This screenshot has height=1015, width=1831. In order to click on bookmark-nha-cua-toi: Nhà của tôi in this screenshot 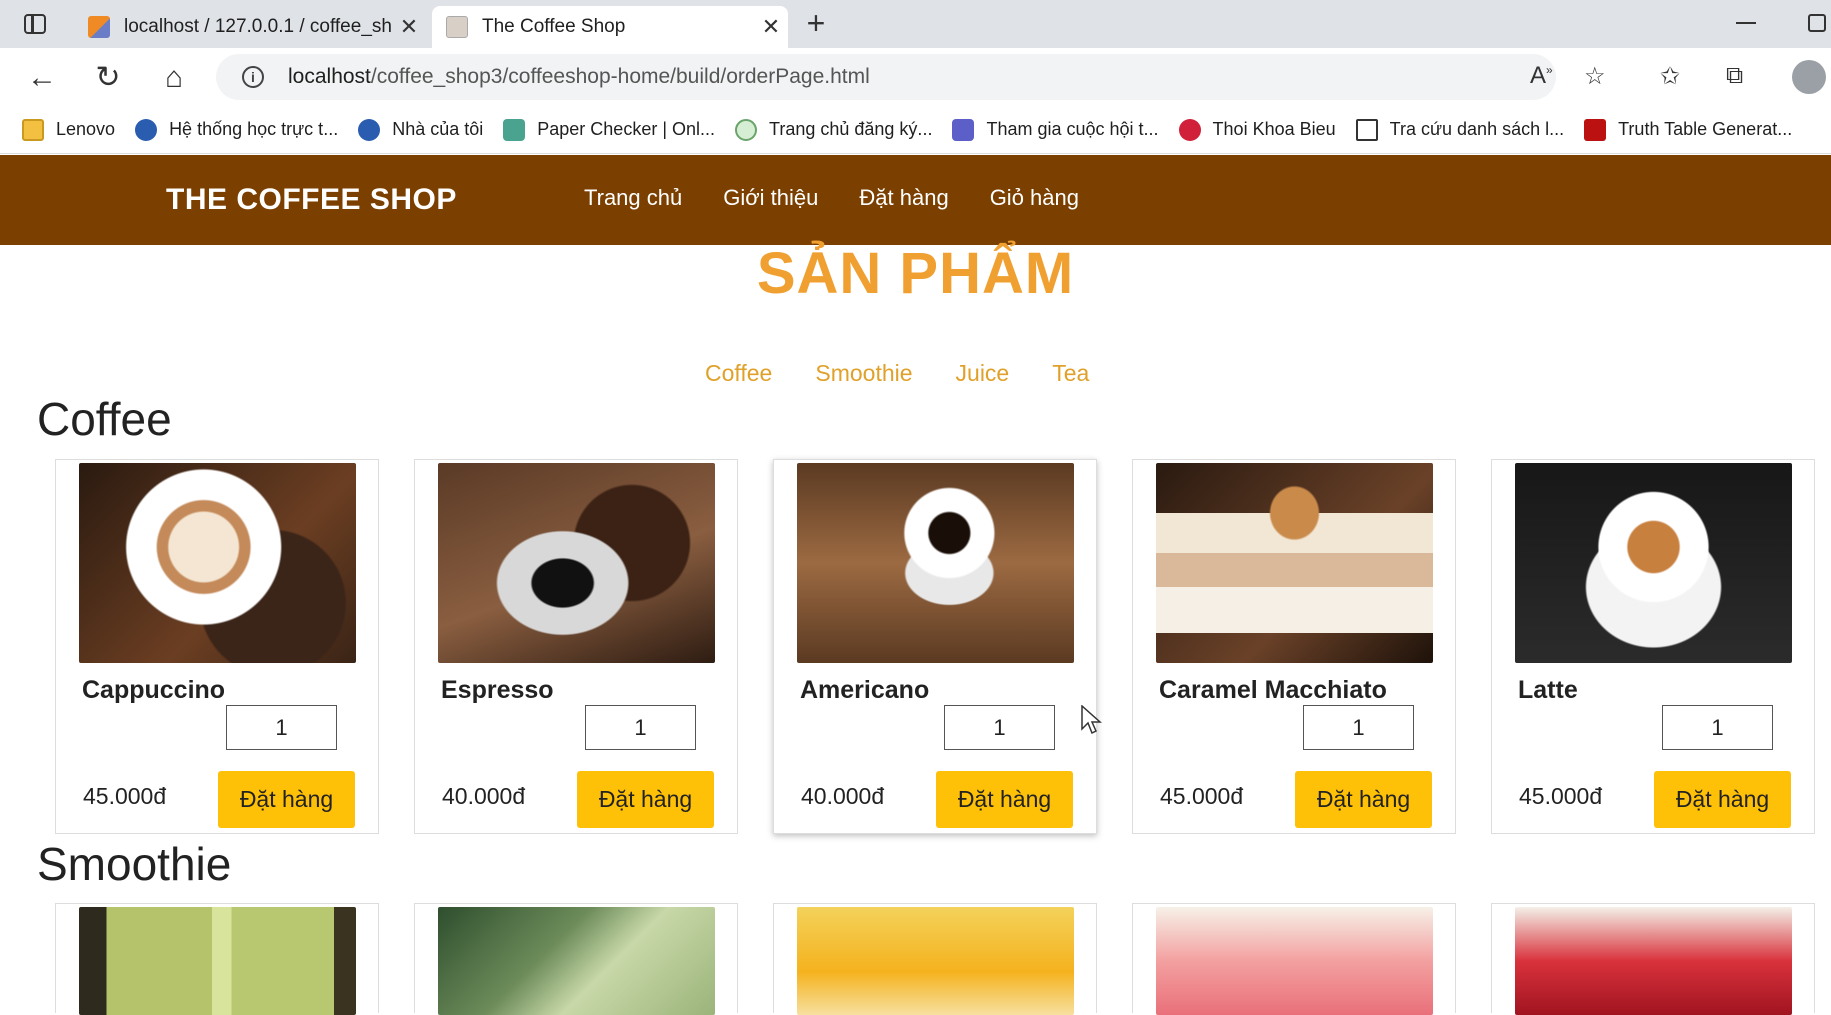, I will do `click(421, 129)`.